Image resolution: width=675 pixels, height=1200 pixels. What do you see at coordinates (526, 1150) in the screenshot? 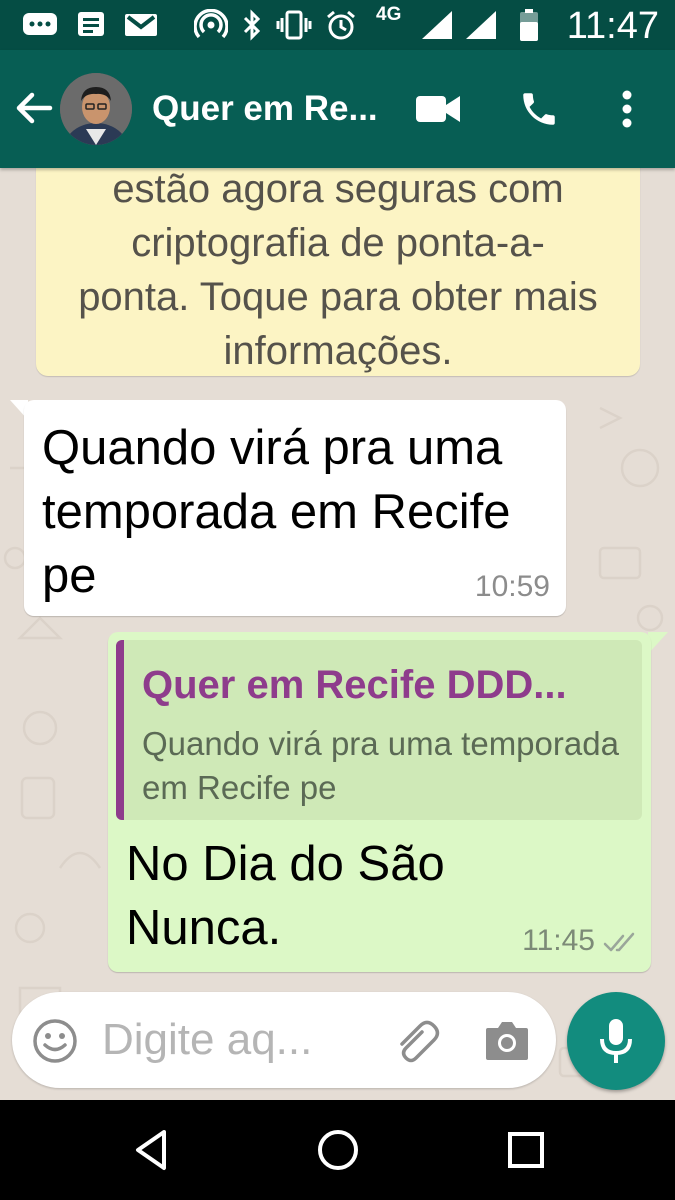
I see `nav-recents-icon` at bounding box center [526, 1150].